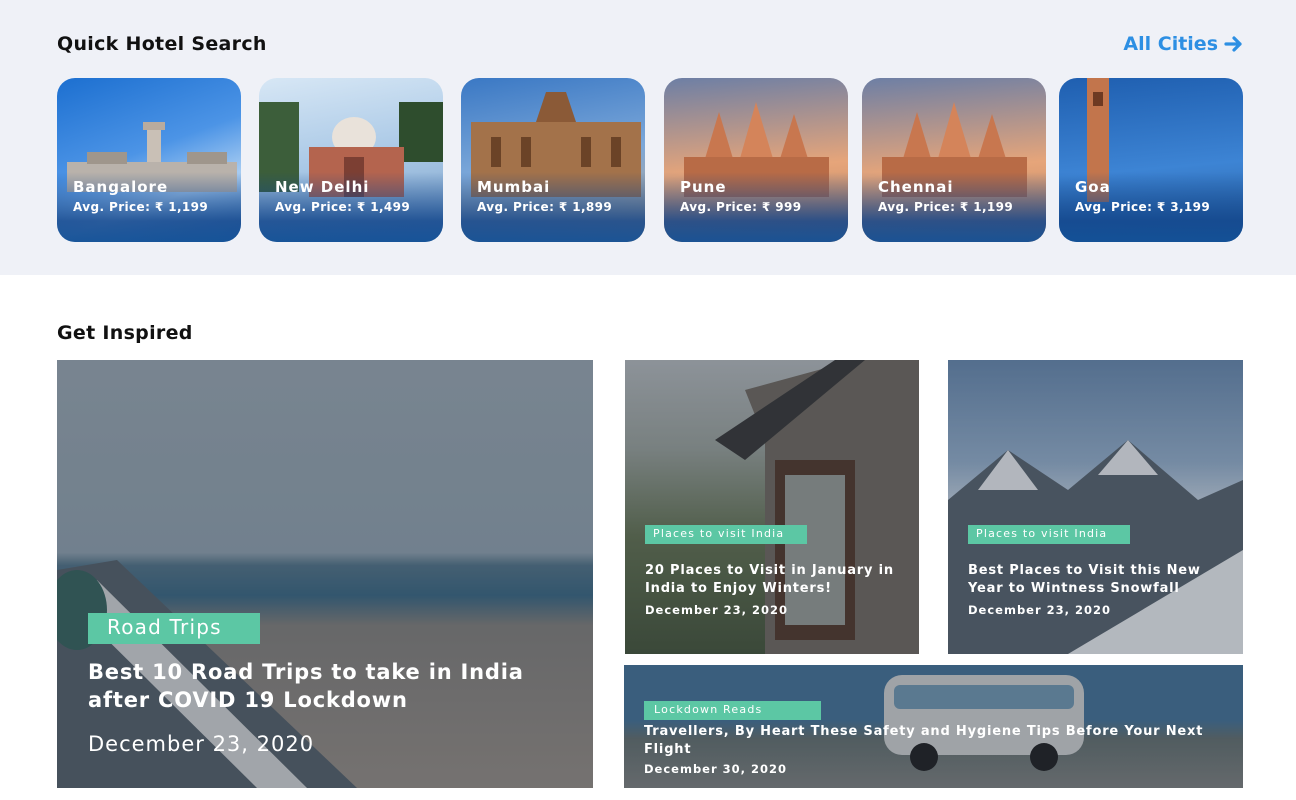 Image resolution: width=1296 pixels, height=800 pixels. What do you see at coordinates (322, 187) in the screenshot?
I see `city-name: New Delhi` at bounding box center [322, 187].